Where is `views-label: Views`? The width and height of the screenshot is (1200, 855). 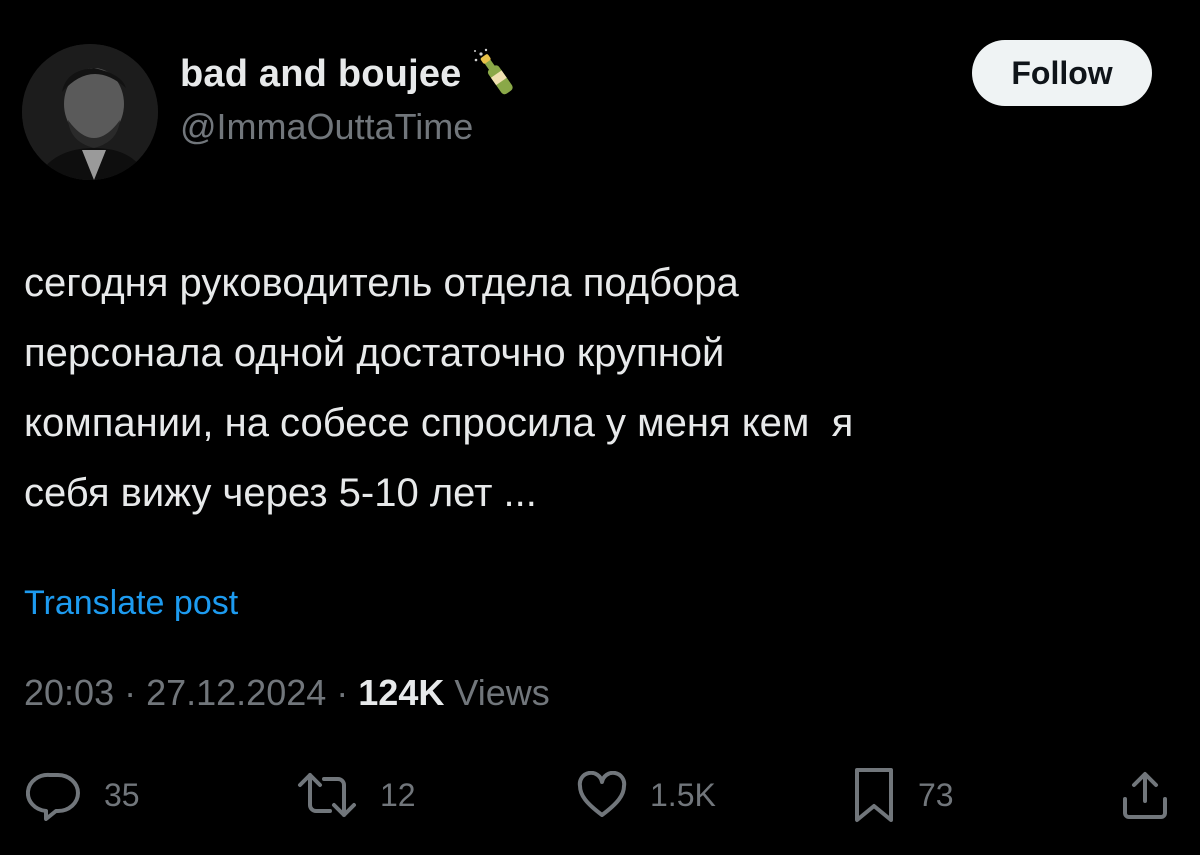
views-label: Views is located at coordinates (497, 692).